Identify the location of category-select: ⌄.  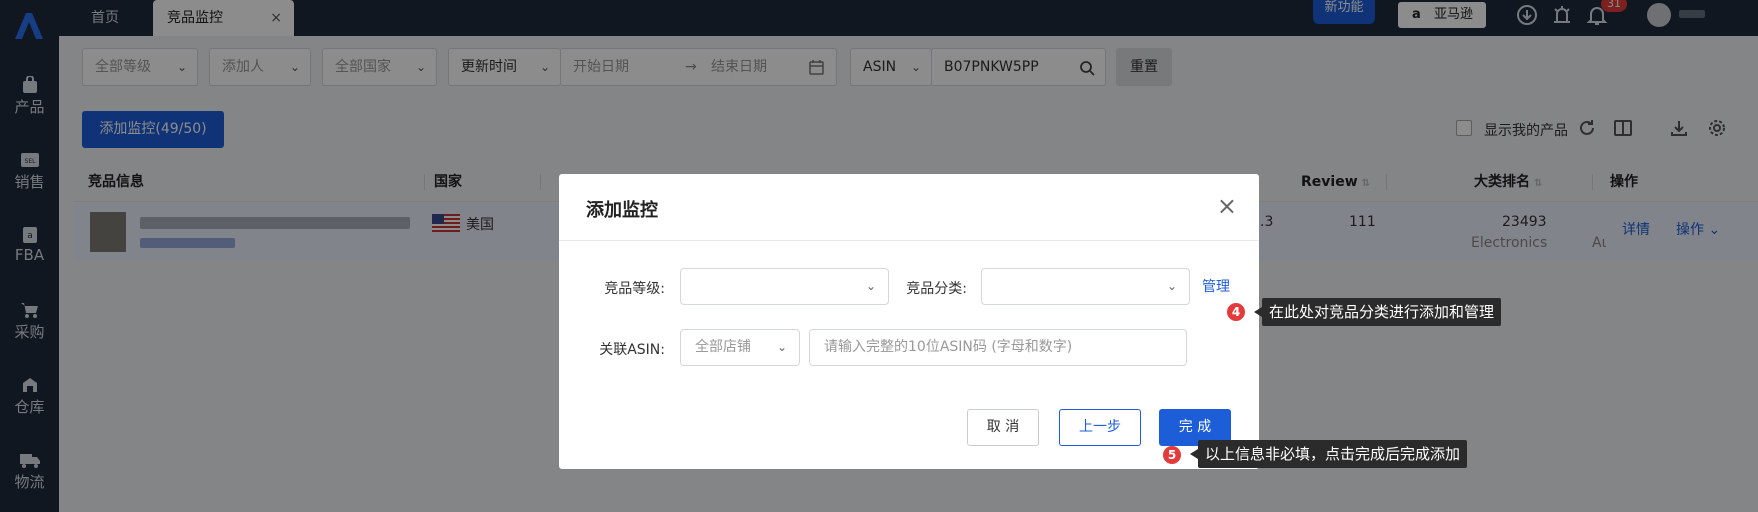
(1085, 286).